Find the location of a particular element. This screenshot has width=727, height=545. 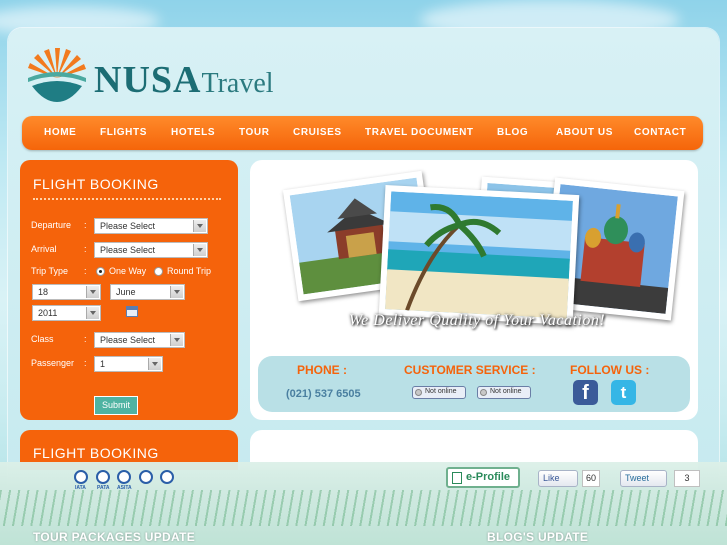

brand-name: NUSATravel is located at coordinates (184, 80).